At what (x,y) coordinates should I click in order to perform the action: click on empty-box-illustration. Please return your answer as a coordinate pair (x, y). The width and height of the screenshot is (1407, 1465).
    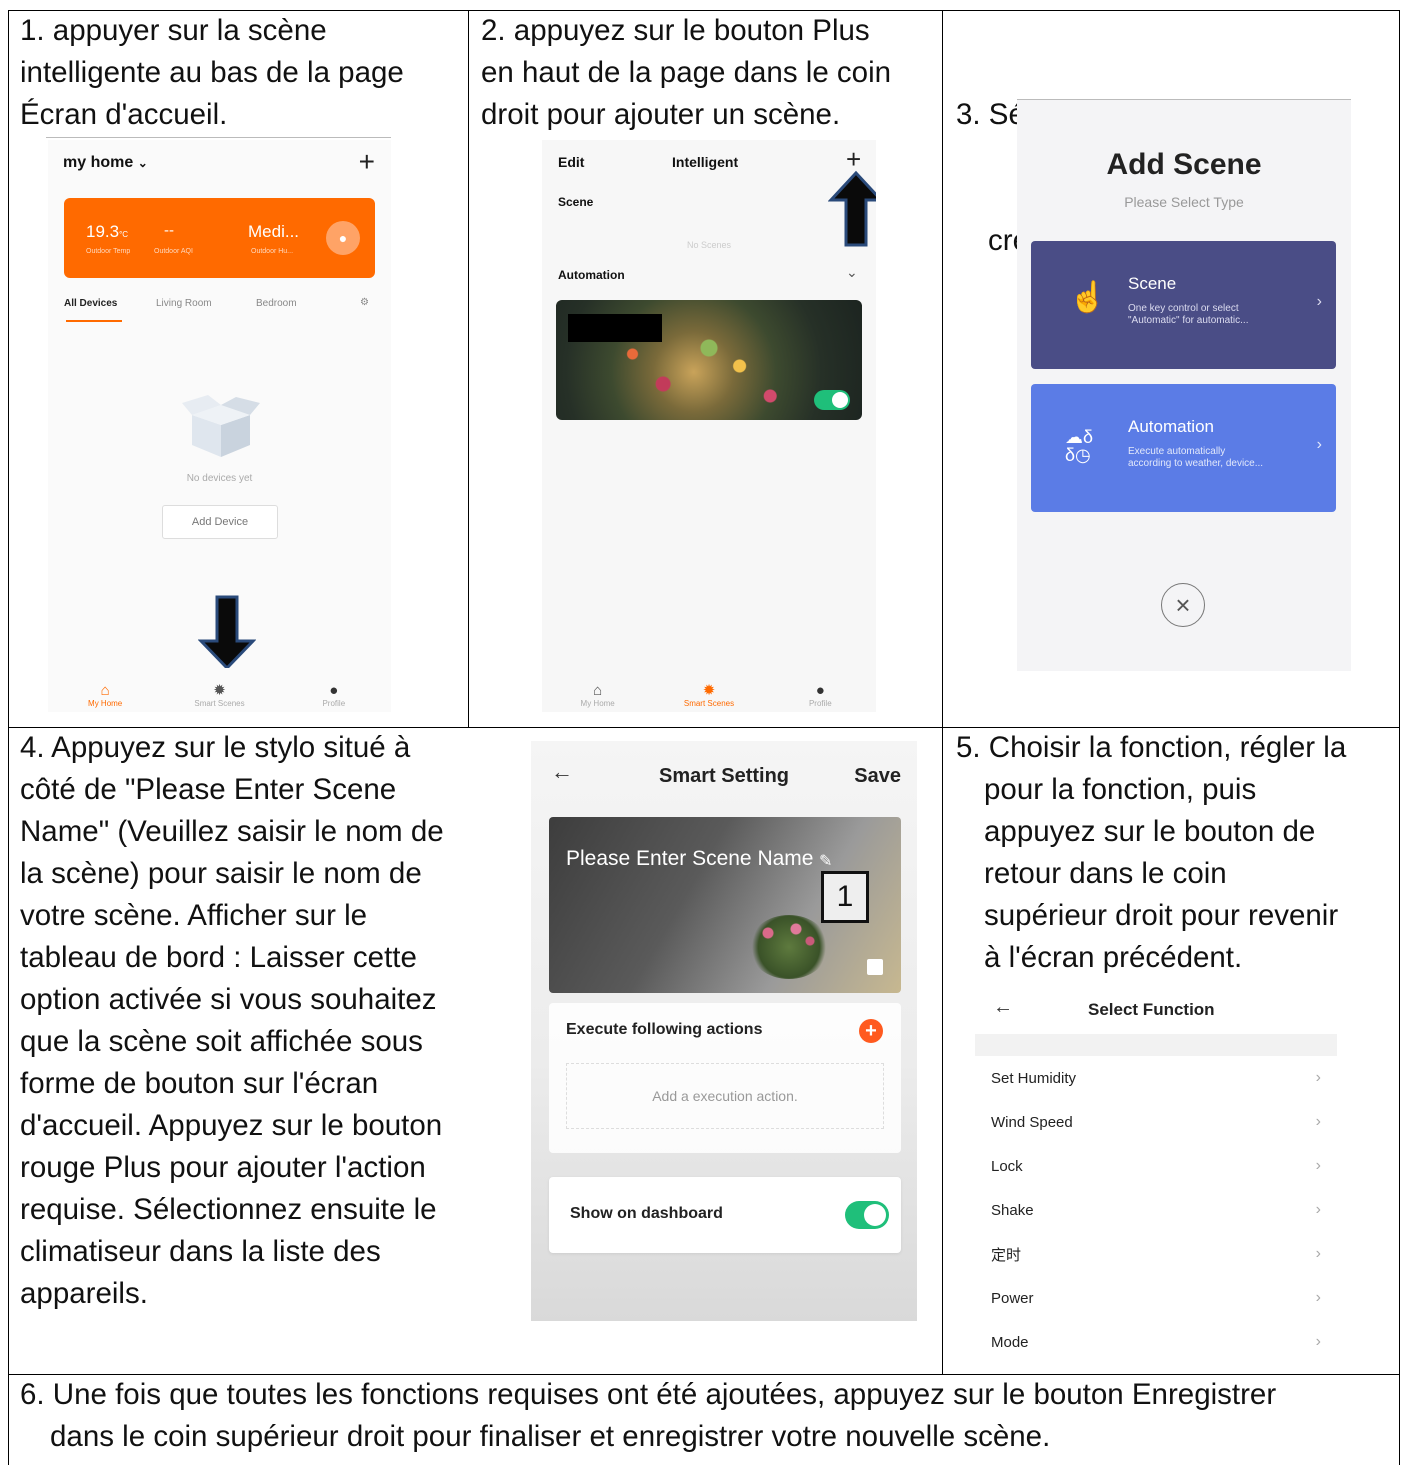
    Looking at the image, I should click on (221, 427).